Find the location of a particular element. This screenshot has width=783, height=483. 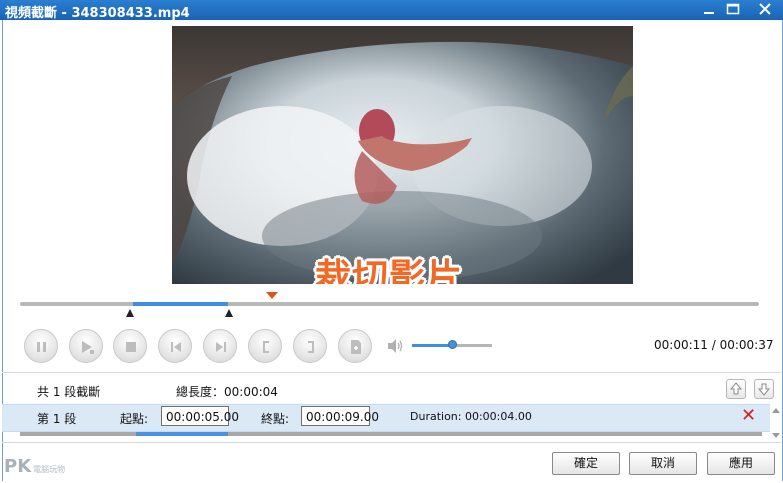

watermark-logo: PK 電腦玩物 is located at coordinates (34, 466).